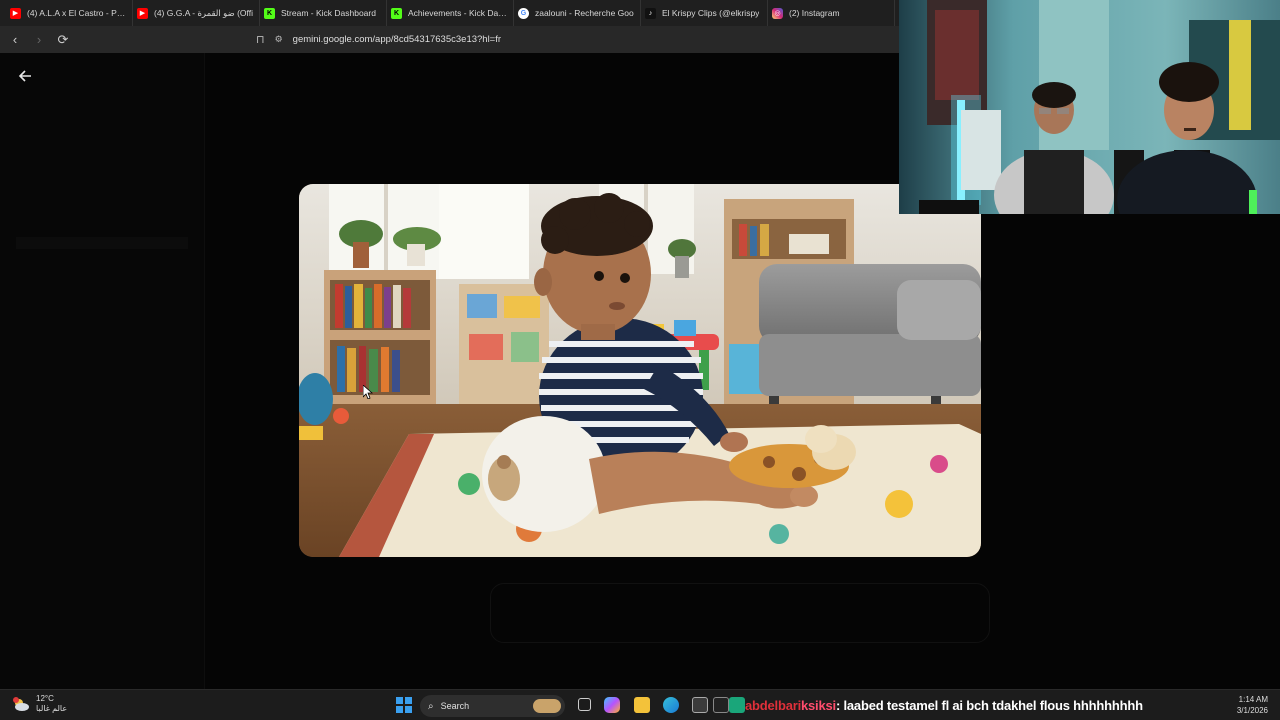 This screenshot has height=720, width=1280. Describe the element at coordinates (1253, 699) in the screenshot. I see `clock-time: 1:14 AM` at that location.